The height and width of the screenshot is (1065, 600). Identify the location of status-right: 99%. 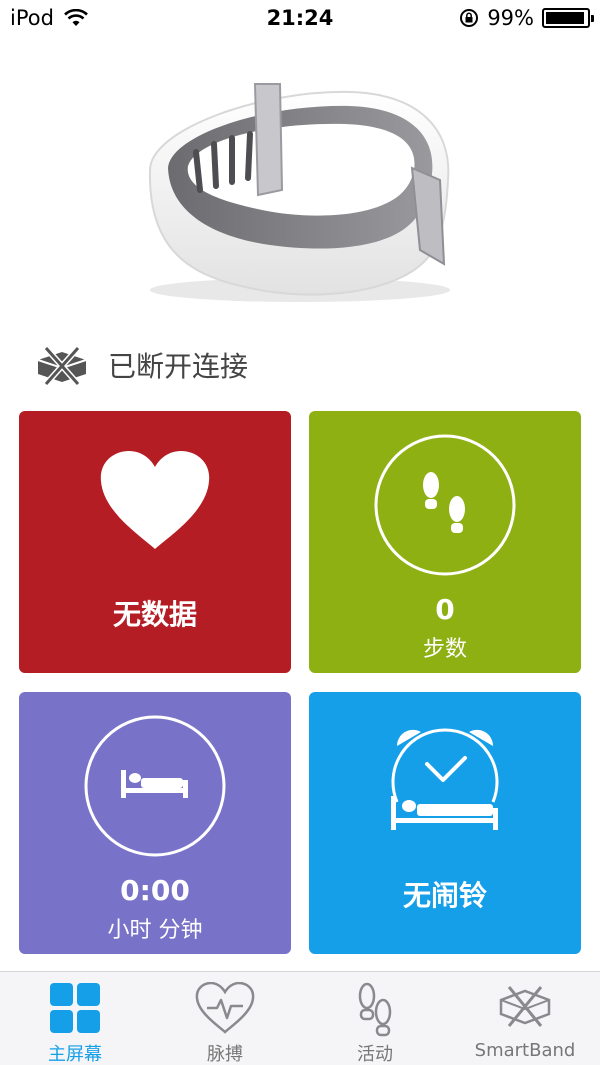
(526, 18).